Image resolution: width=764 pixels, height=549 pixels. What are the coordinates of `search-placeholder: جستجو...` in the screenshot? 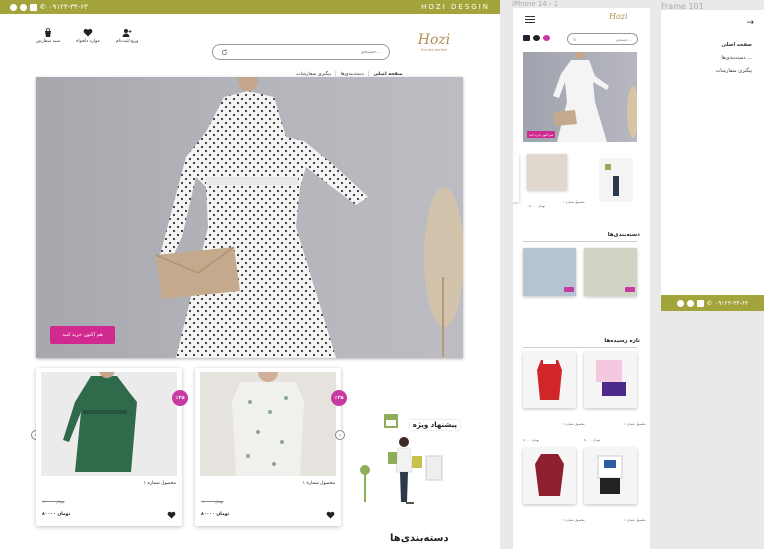 It's located at (371, 52).